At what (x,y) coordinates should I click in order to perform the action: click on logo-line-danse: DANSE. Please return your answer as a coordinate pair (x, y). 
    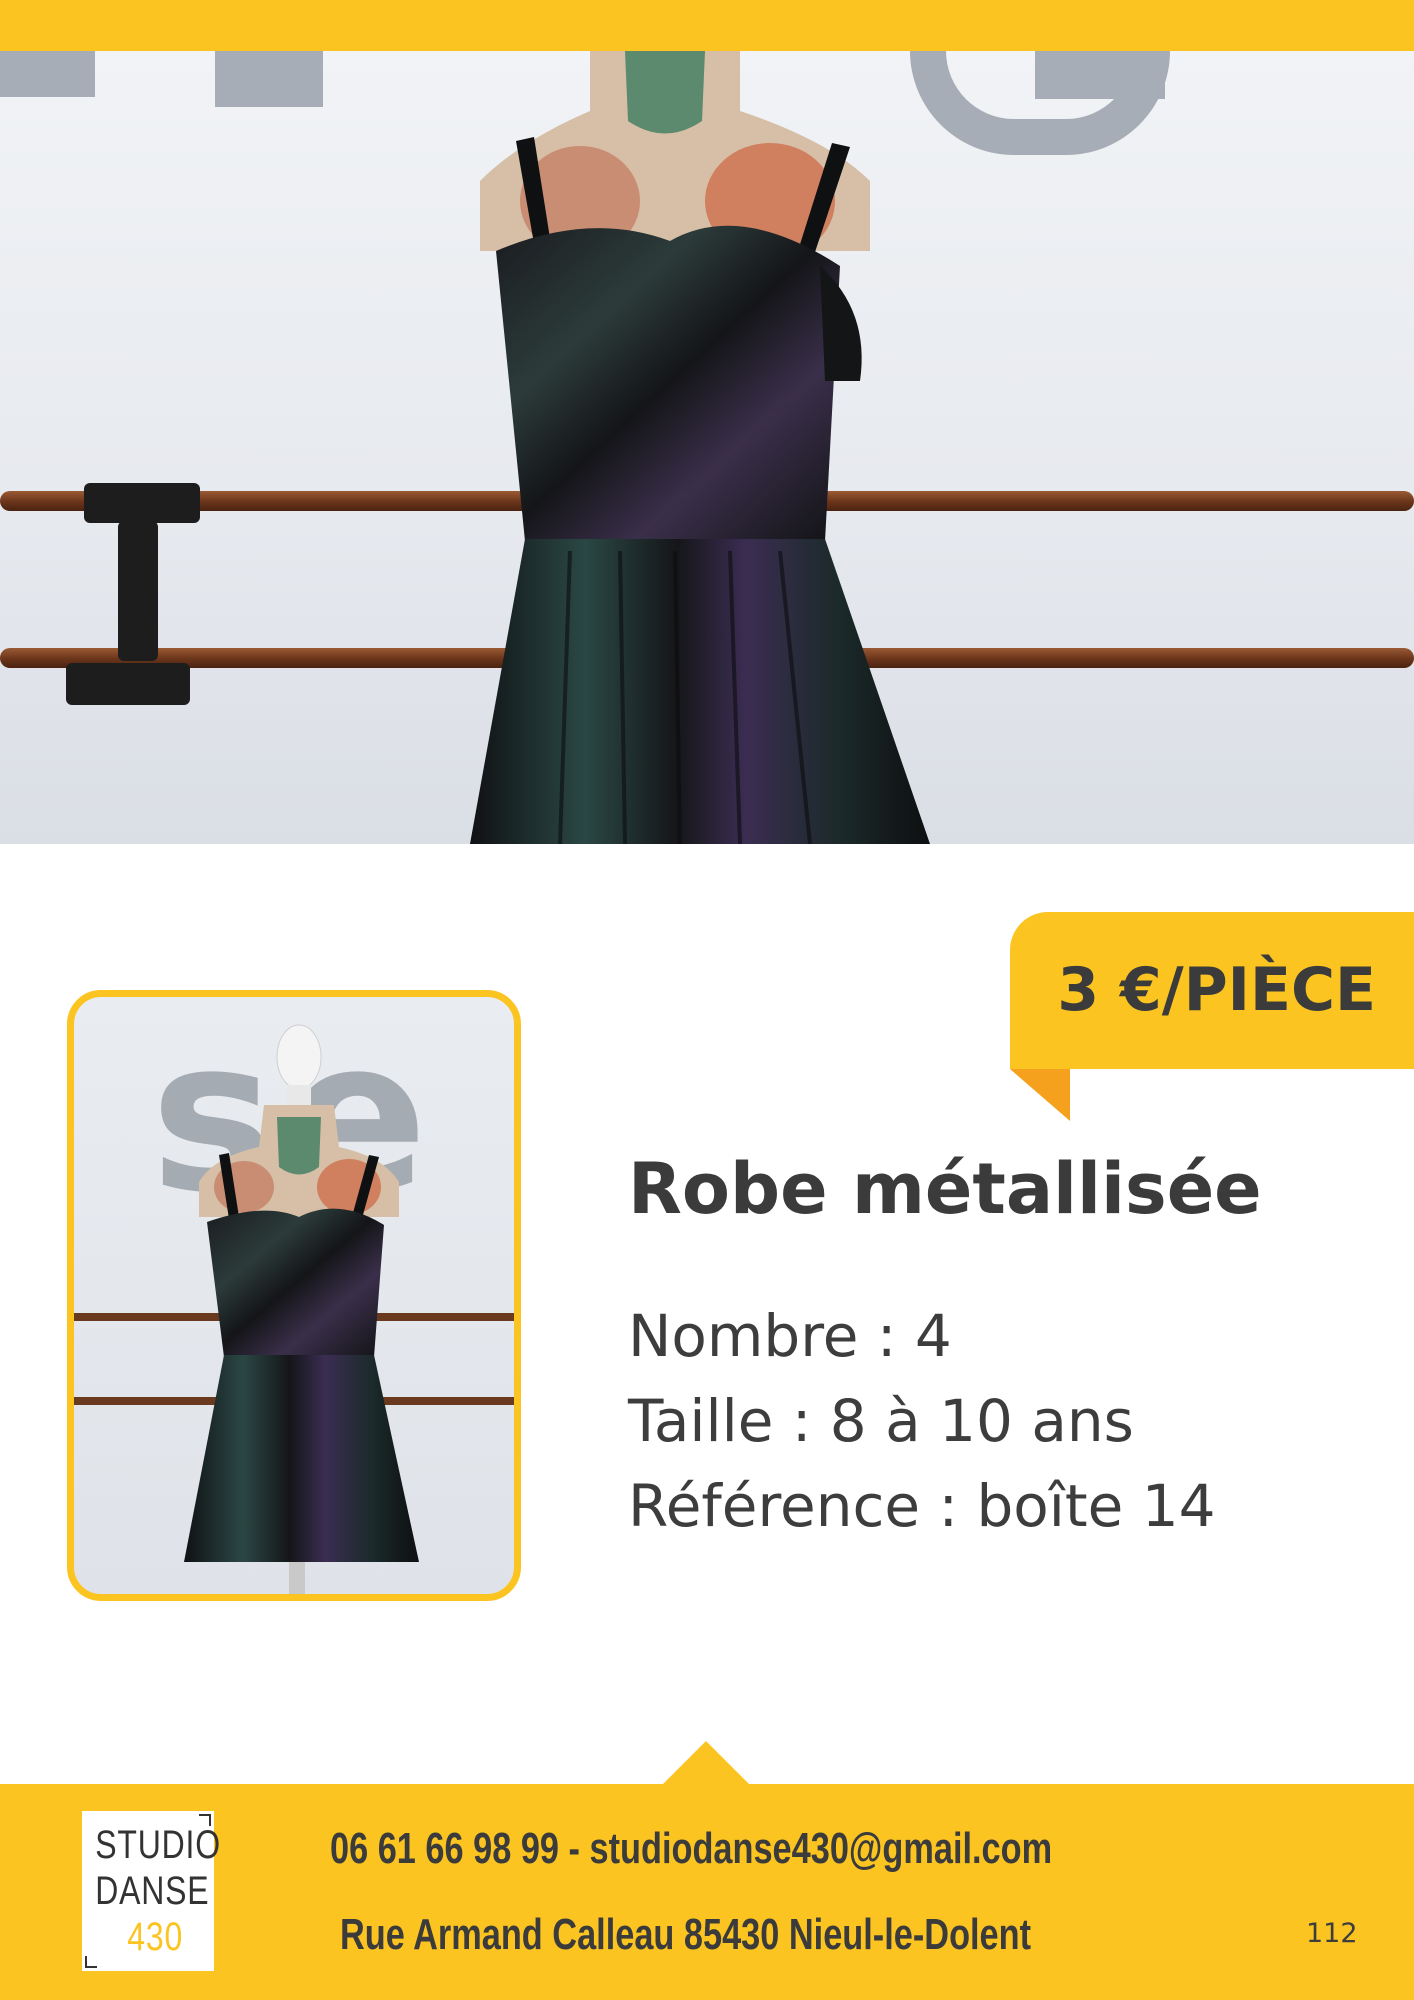
    Looking at the image, I should click on (152, 1891).